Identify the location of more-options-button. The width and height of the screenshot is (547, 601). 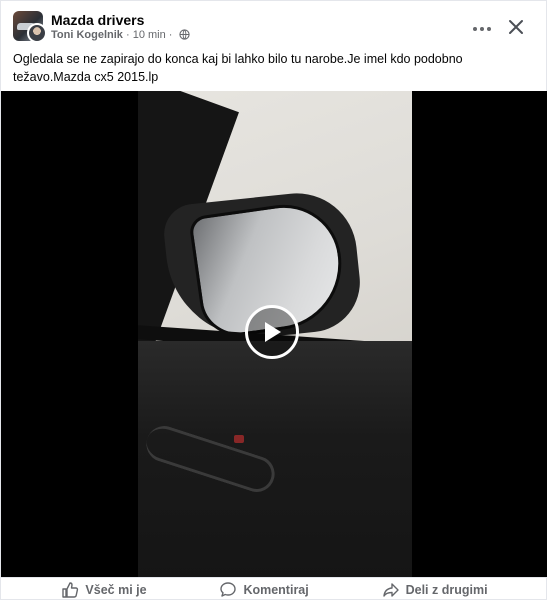
(482, 27).